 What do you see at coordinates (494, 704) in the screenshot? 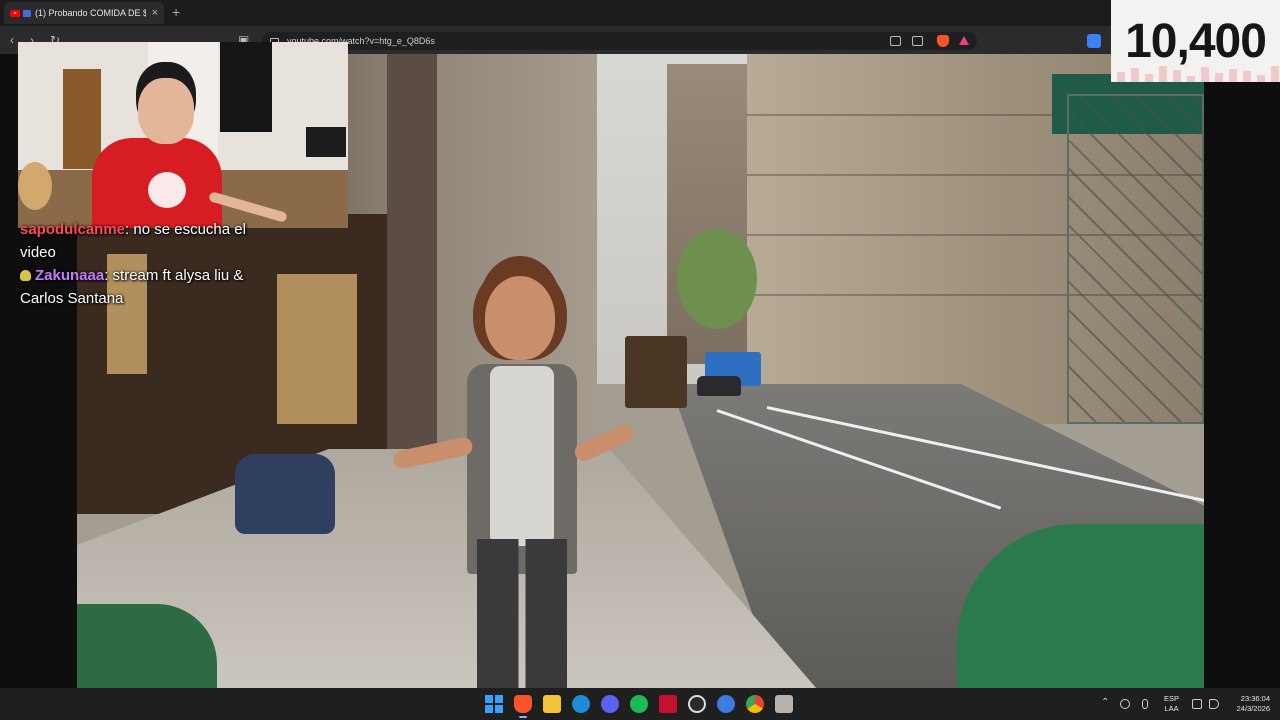
I see `windows-start-icon` at bounding box center [494, 704].